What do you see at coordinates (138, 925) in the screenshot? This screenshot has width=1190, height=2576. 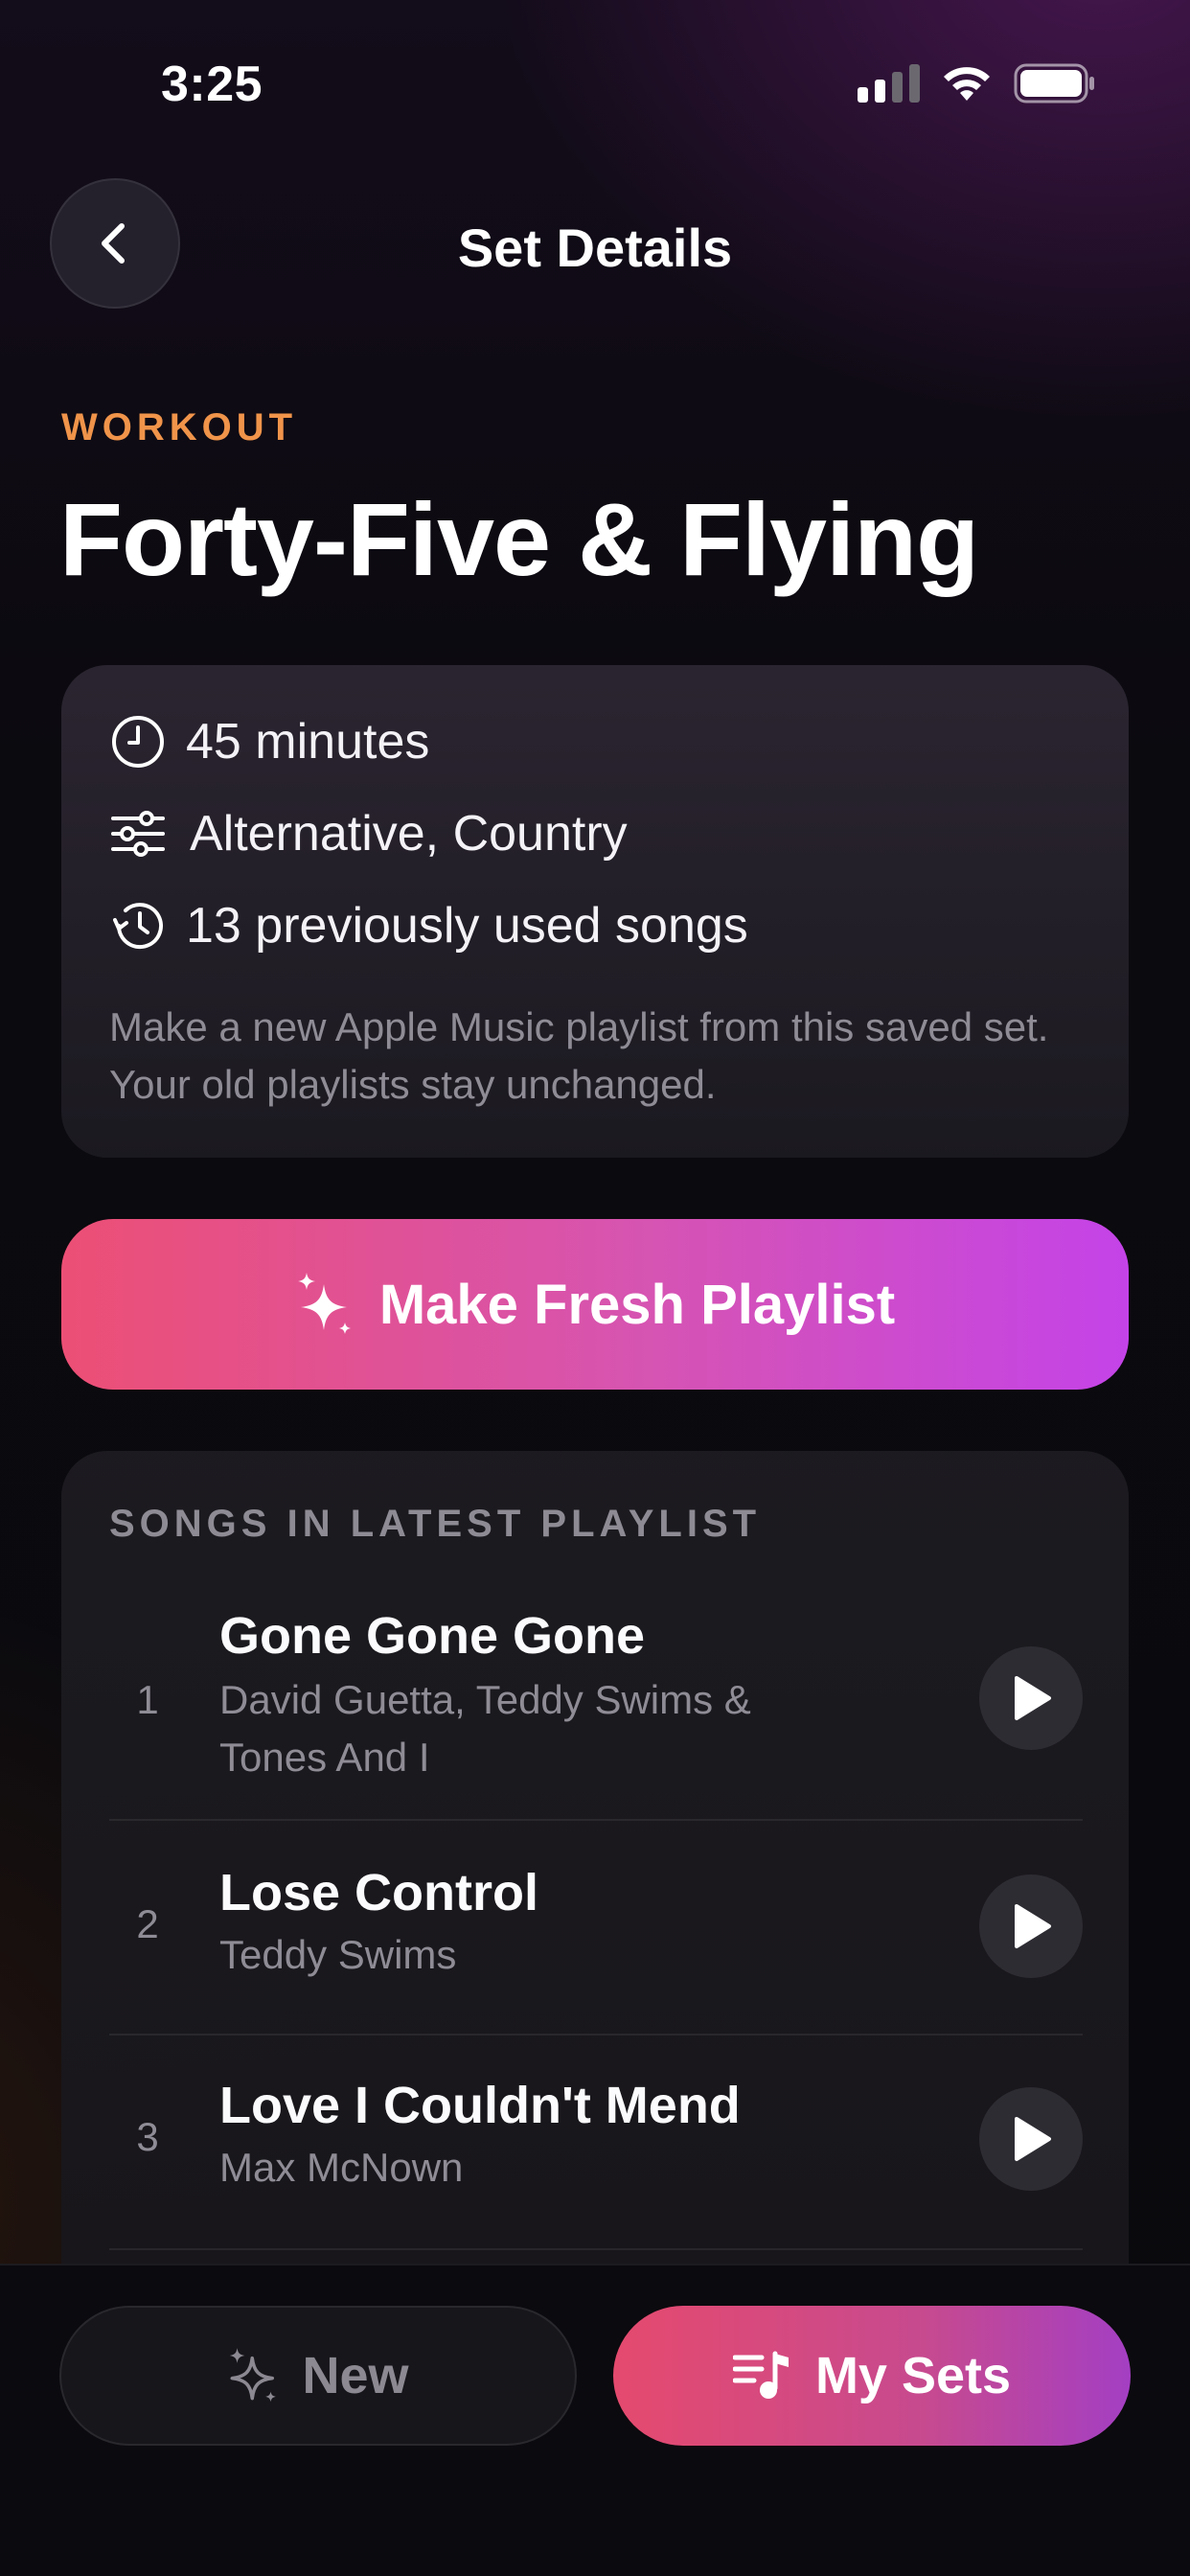 I see `history-icon` at bounding box center [138, 925].